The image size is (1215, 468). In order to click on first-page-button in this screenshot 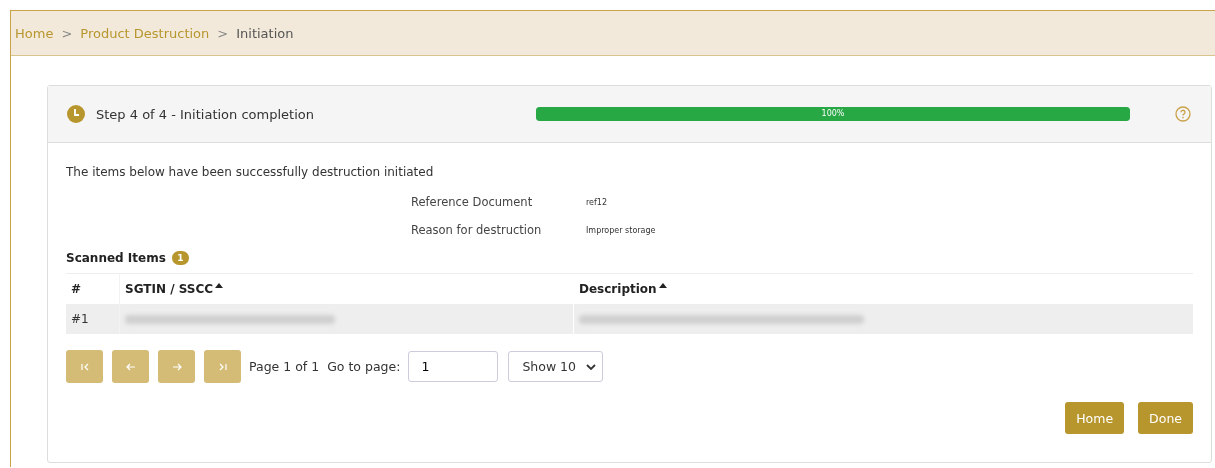, I will do `click(84, 366)`.